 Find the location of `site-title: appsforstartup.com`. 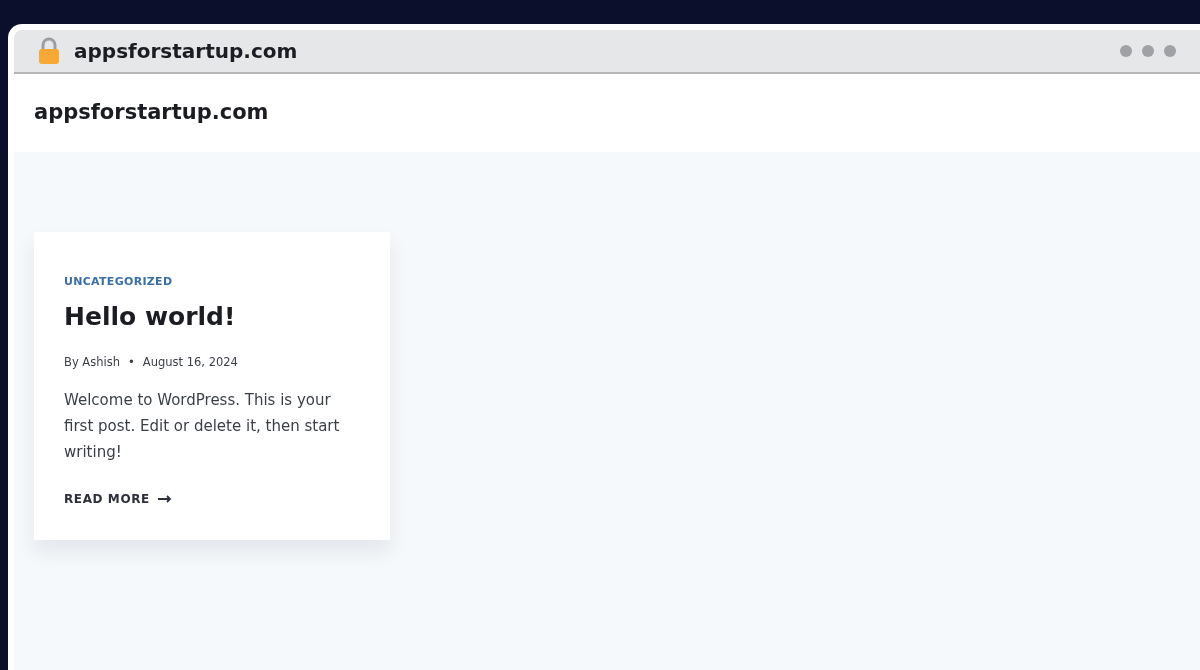

site-title: appsforstartup.com is located at coordinates (151, 113).